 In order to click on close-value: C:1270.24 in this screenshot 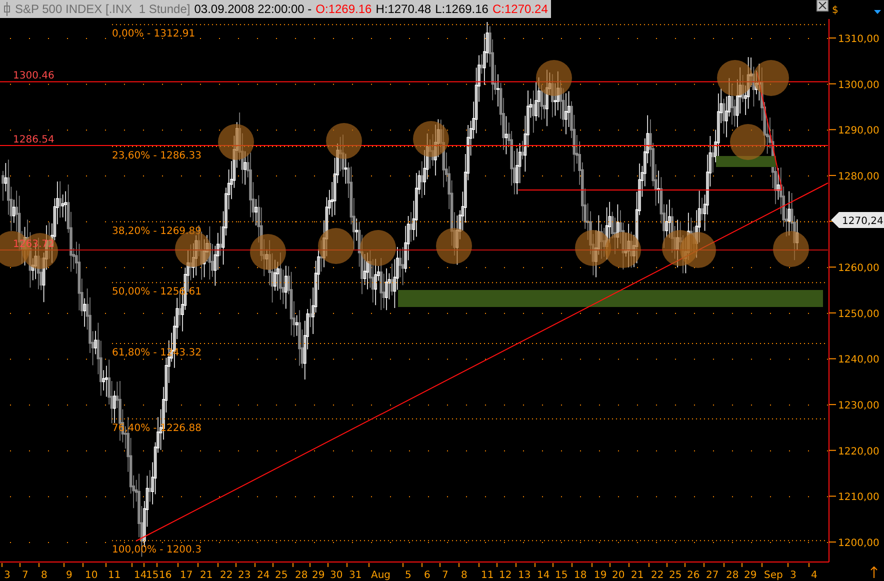, I will do `click(520, 9)`.